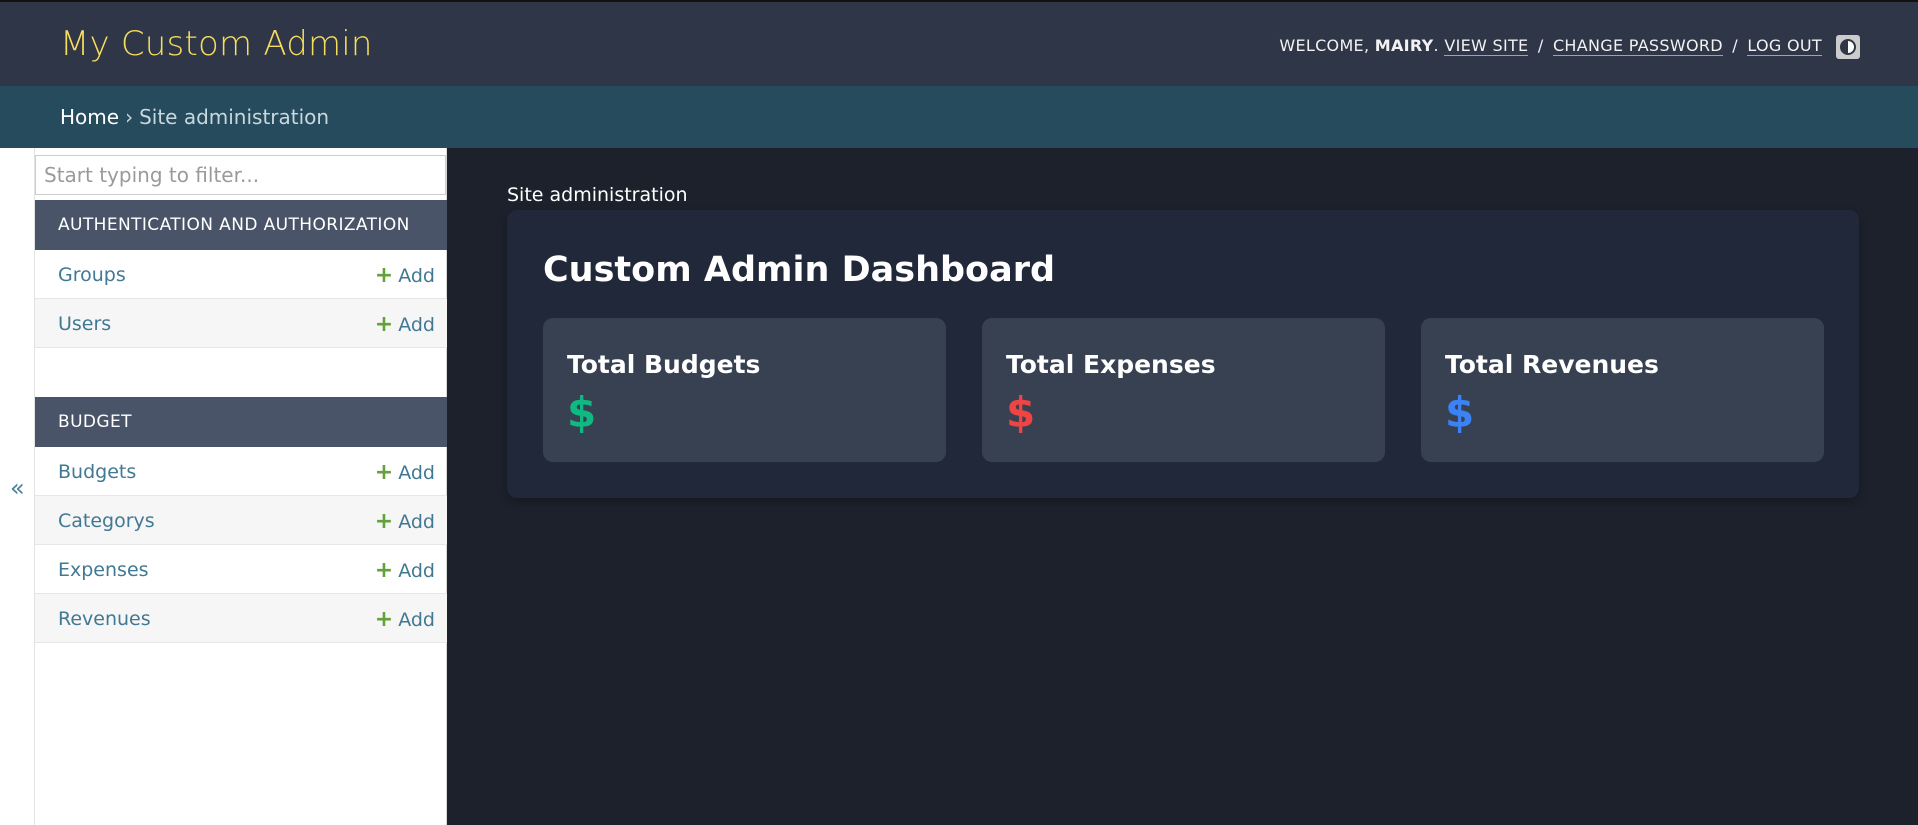 Image resolution: width=1918 pixels, height=825 pixels. Describe the element at coordinates (241, 422) in the screenshot. I see `module-caption: Budget` at that location.